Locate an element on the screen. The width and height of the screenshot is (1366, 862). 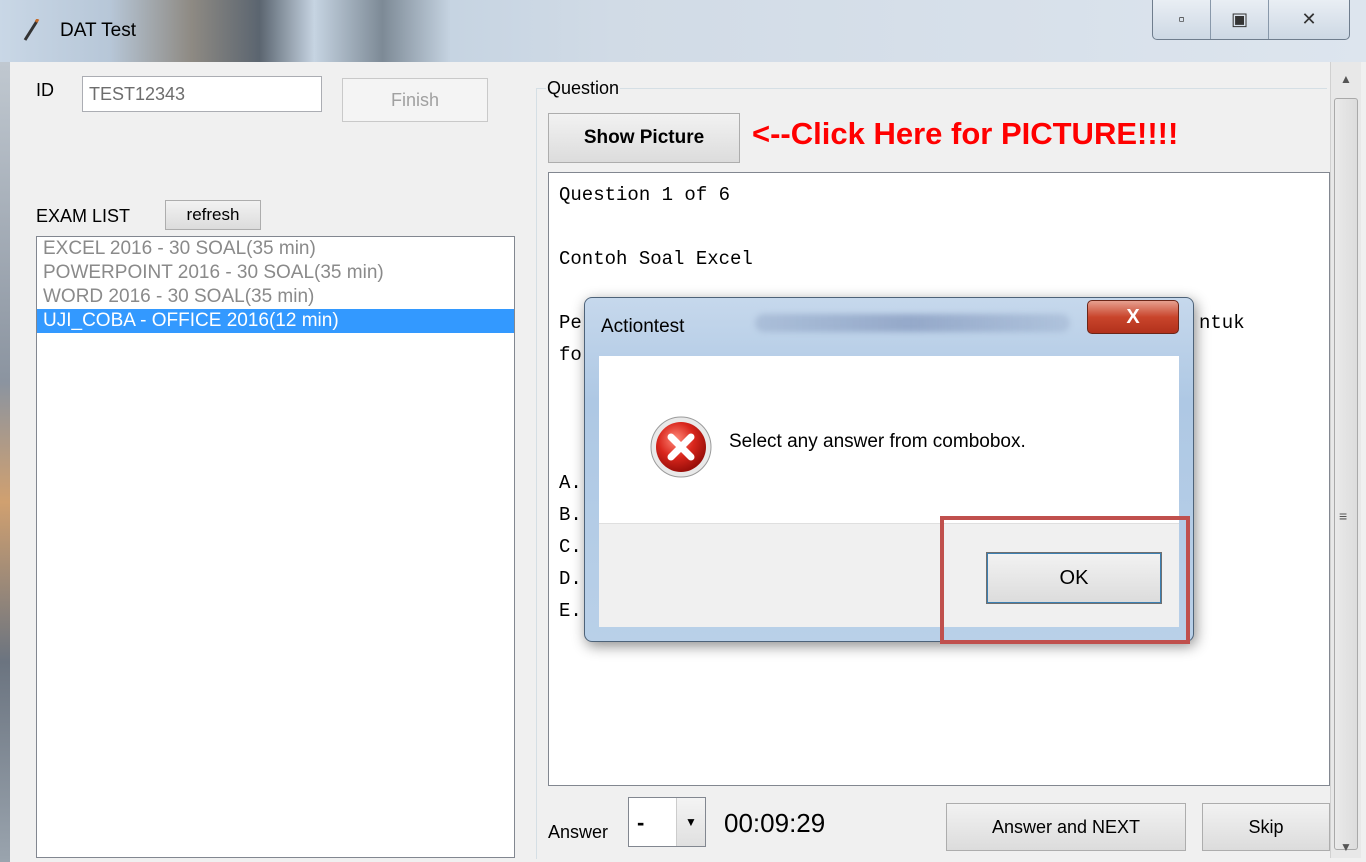
pencil-icon is located at coordinates (31, 30).